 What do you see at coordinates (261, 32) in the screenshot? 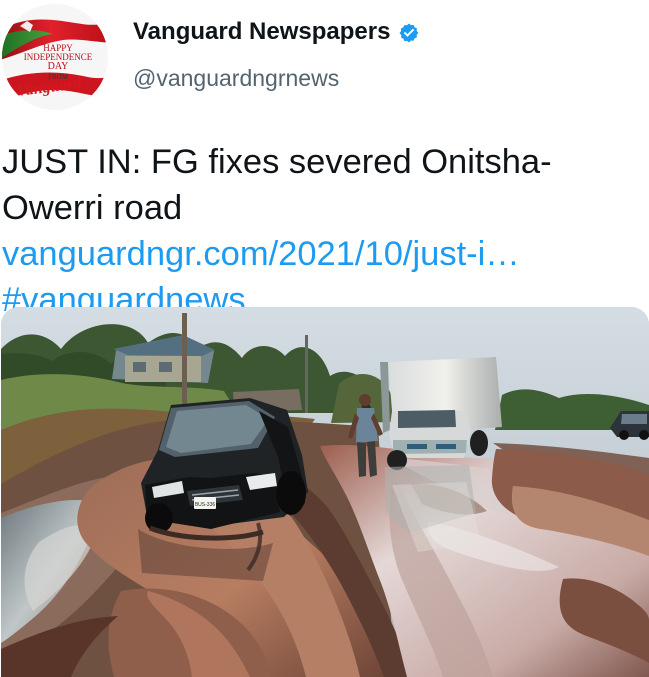
I see `display-name: Vanguard Newspapers` at bounding box center [261, 32].